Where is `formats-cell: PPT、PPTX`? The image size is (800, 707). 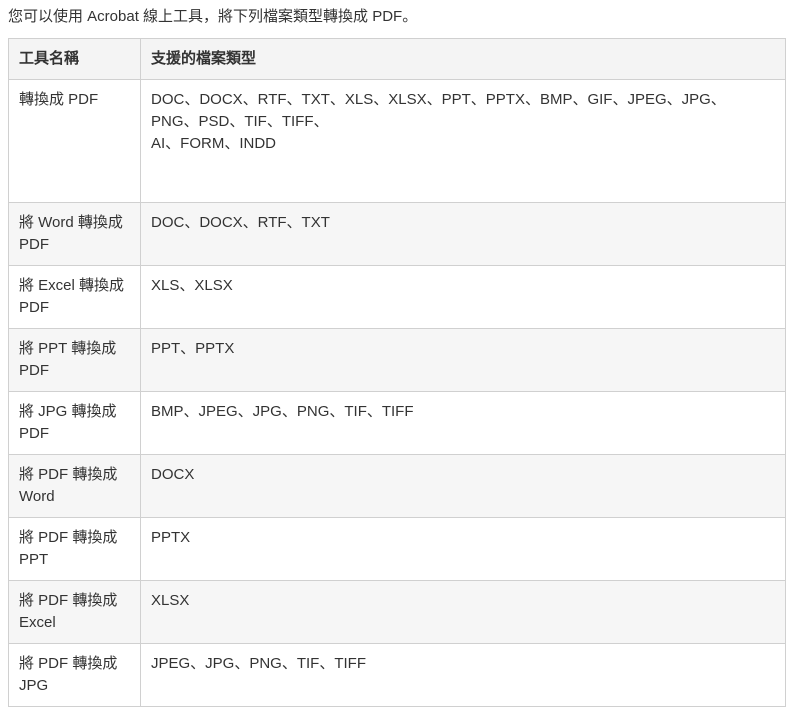
formats-cell: PPT、PPTX is located at coordinates (463, 360).